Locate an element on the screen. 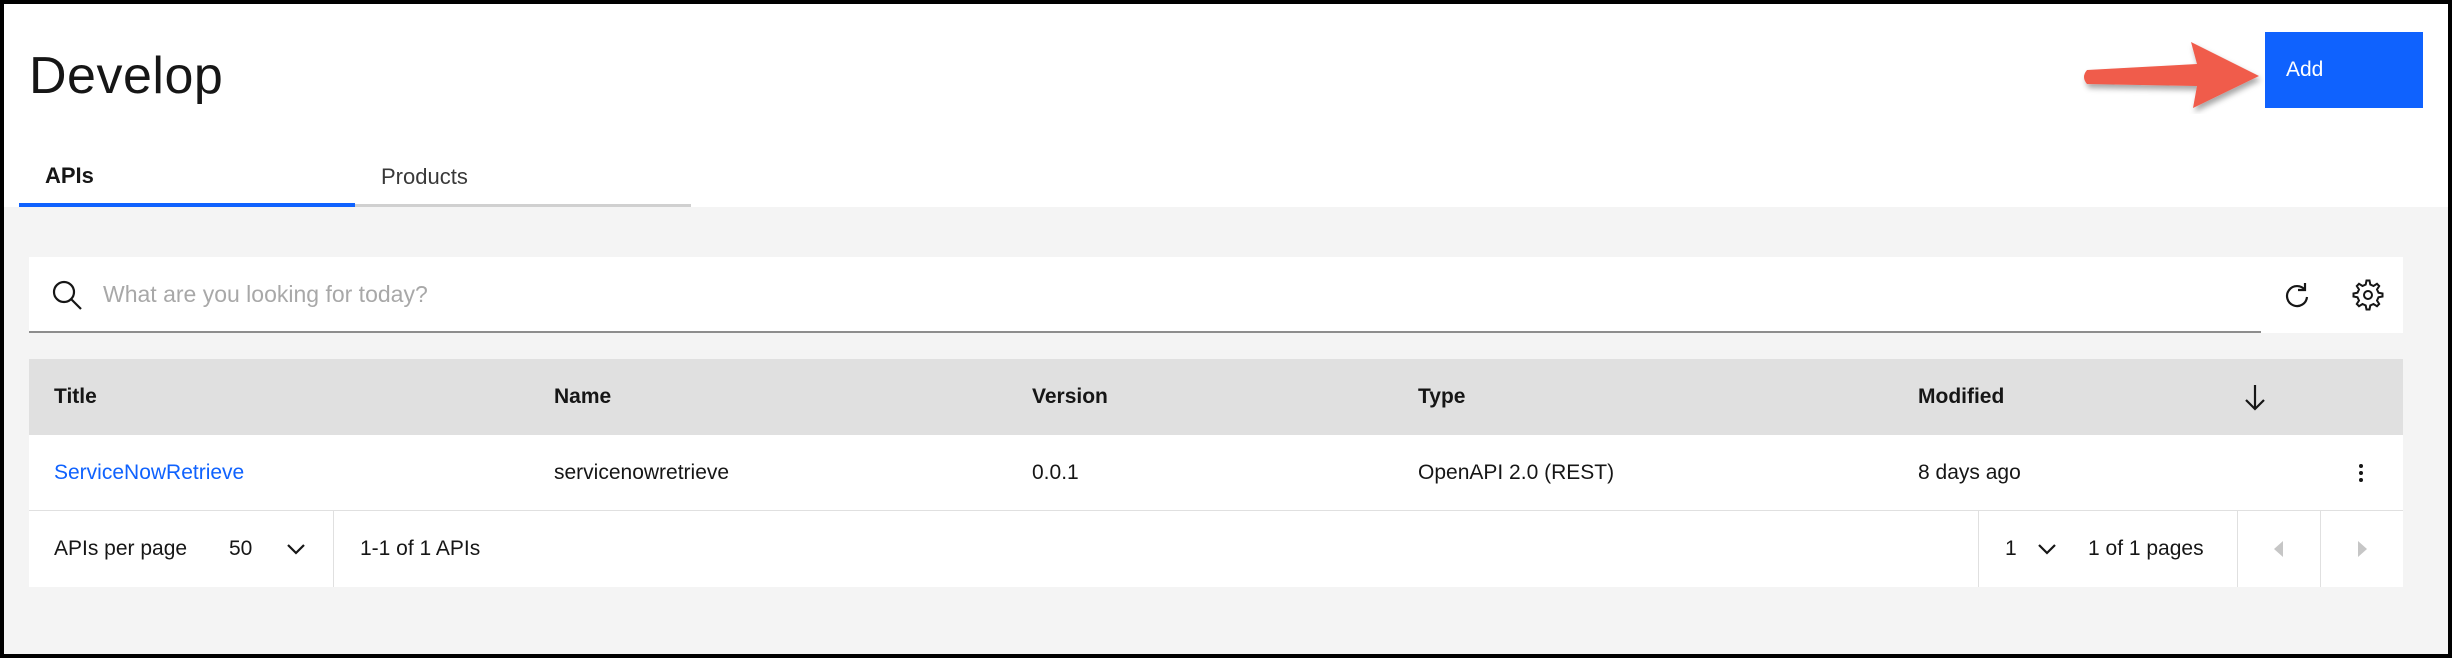 This screenshot has height=658, width=2452. add-button: Add is located at coordinates (2344, 70).